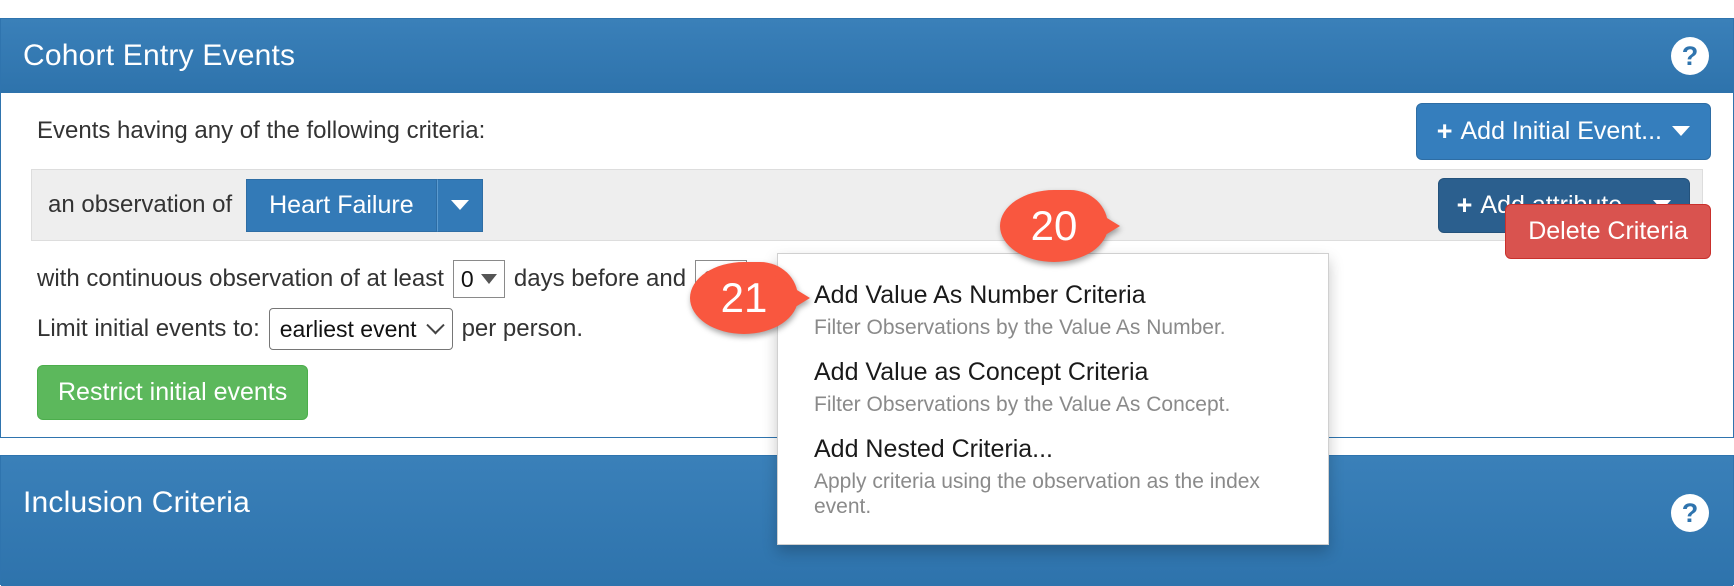 The height and width of the screenshot is (586, 1734). What do you see at coordinates (867, 56) in the screenshot?
I see `cohort-entry-events-header: Cohort Entry Events ?` at bounding box center [867, 56].